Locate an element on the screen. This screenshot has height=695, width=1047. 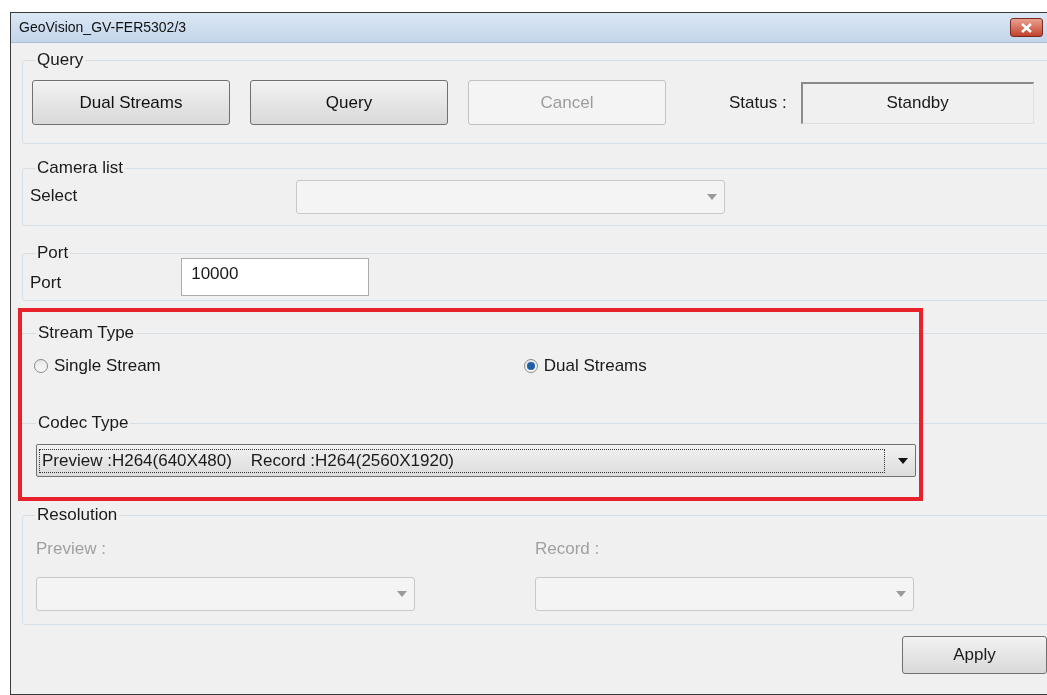
close-button is located at coordinates (1026, 27).